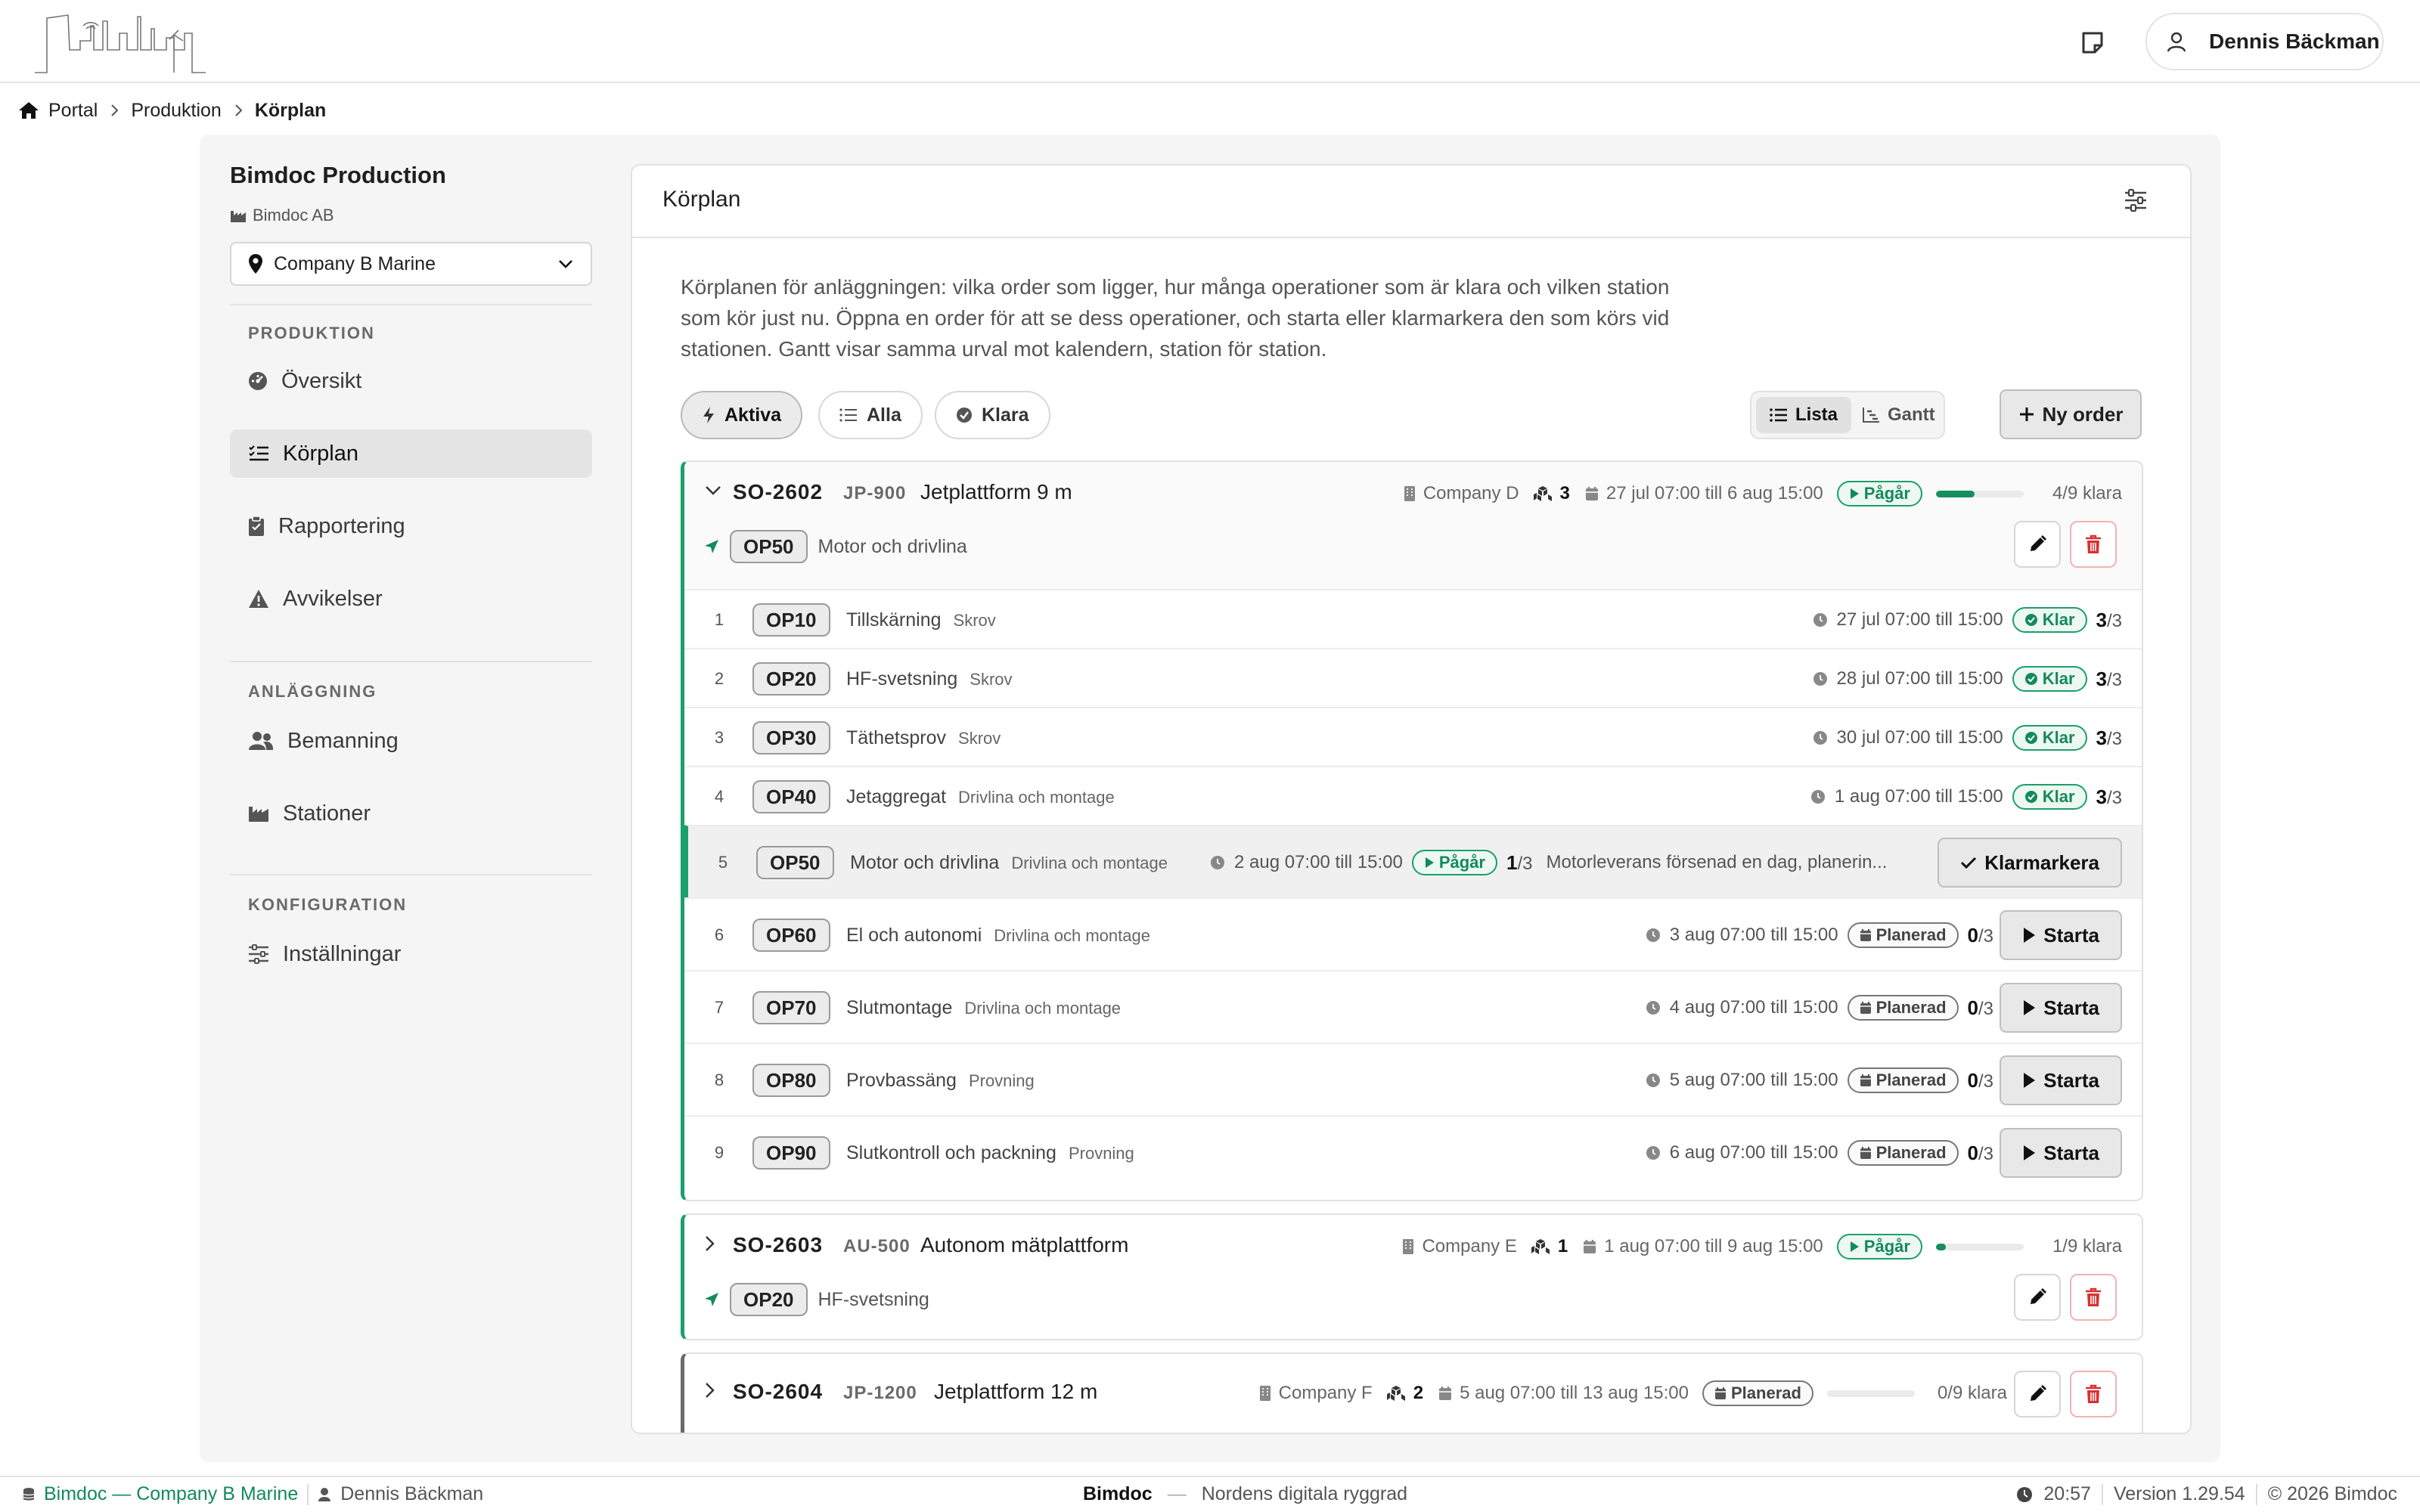  What do you see at coordinates (1562, 1246) in the screenshot?
I see `order-quantity: 1` at bounding box center [1562, 1246].